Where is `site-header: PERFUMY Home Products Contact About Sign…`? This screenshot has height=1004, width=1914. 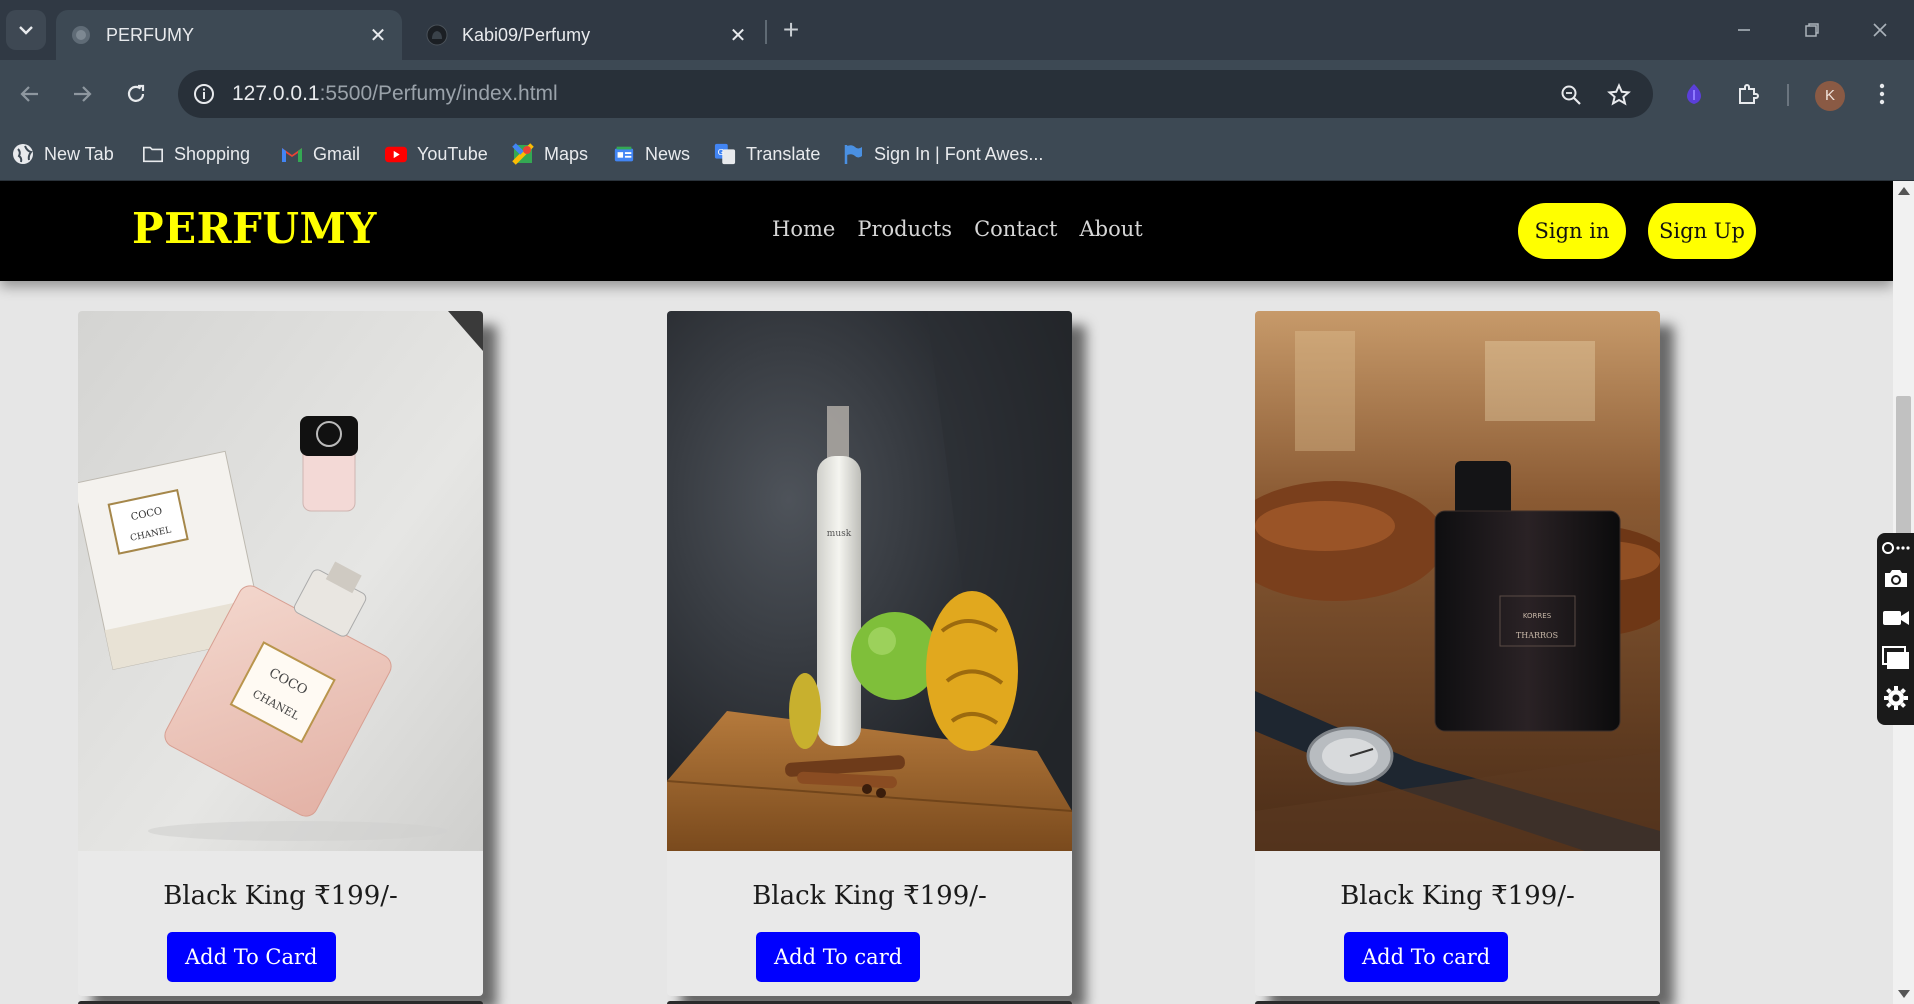
site-header: PERFUMY Home Products Contact About Sign… is located at coordinates (946, 231).